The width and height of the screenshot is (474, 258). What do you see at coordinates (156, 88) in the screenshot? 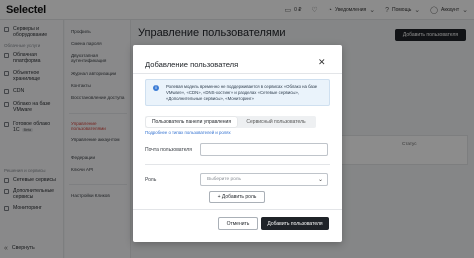
I see `info-icon: i` at bounding box center [156, 88].